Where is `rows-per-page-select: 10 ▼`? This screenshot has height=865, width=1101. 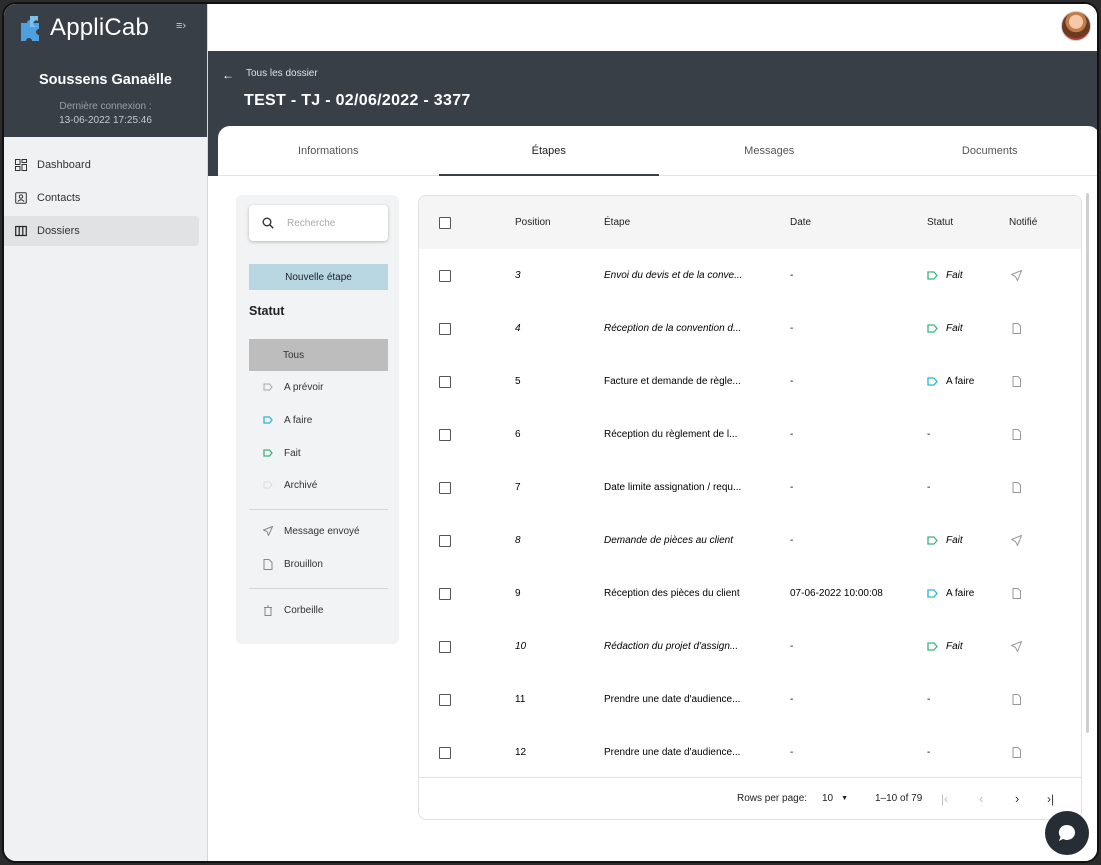
rows-per-page-select: 10 ▼ is located at coordinates (835, 798).